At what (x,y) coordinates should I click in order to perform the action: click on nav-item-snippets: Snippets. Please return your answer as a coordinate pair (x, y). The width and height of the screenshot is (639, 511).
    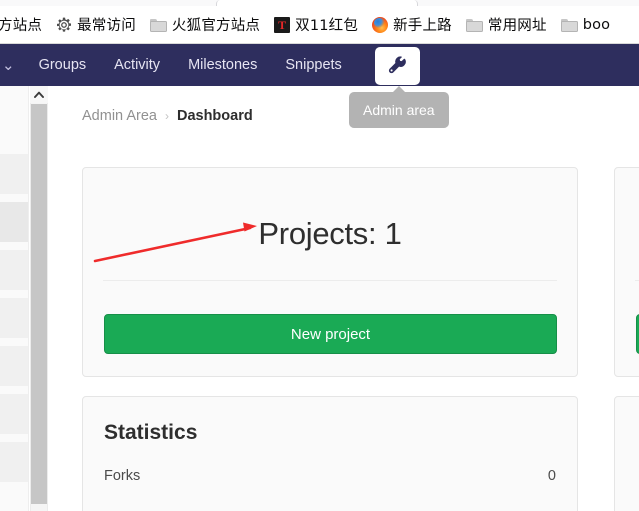
    Looking at the image, I should click on (313, 65).